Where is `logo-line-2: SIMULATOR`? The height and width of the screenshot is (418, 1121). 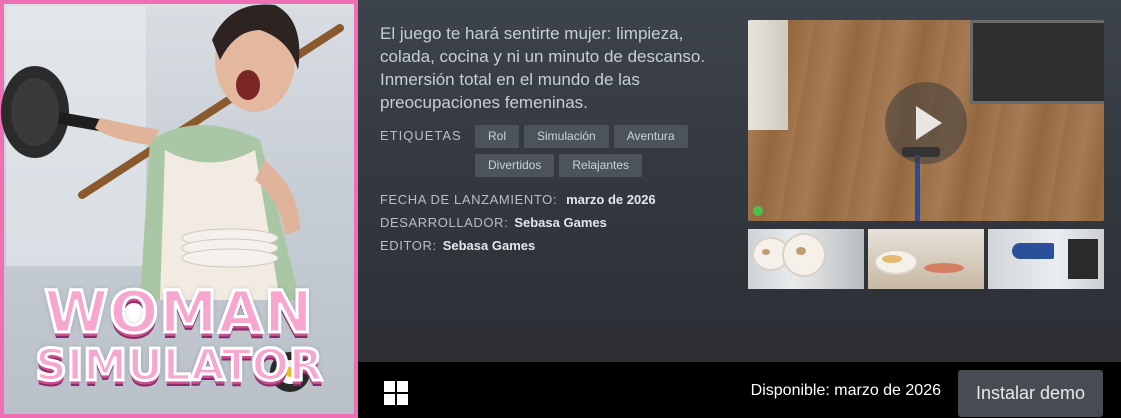
logo-line-2: SIMULATOR is located at coordinates (179, 366).